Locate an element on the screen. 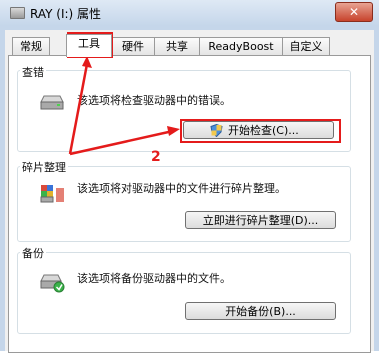  tab-general: 常规 is located at coordinates (31, 46).